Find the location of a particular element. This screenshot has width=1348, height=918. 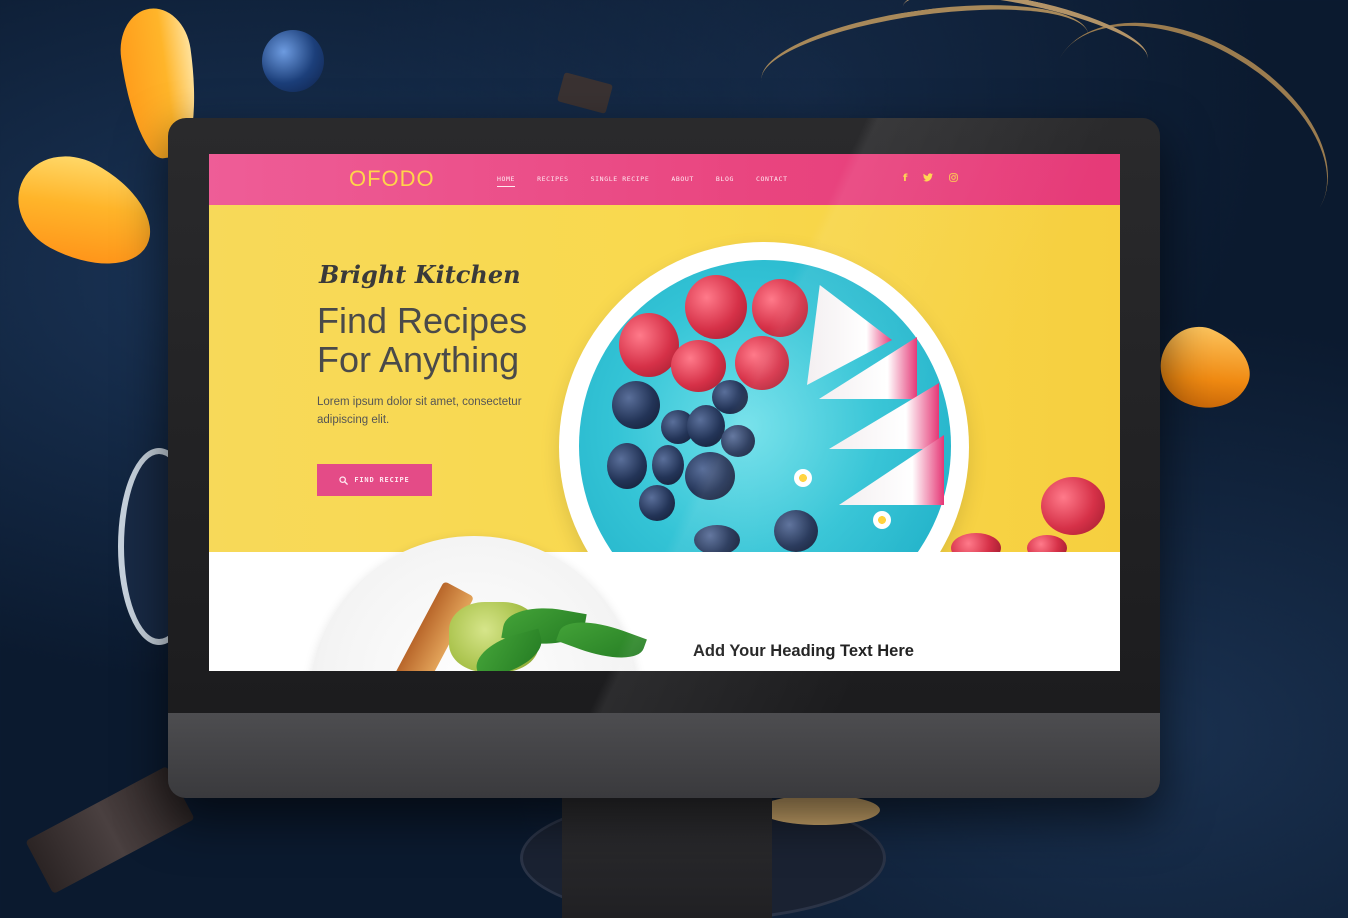

content-section: Add Your Heading Text Here is located at coordinates (664, 603).